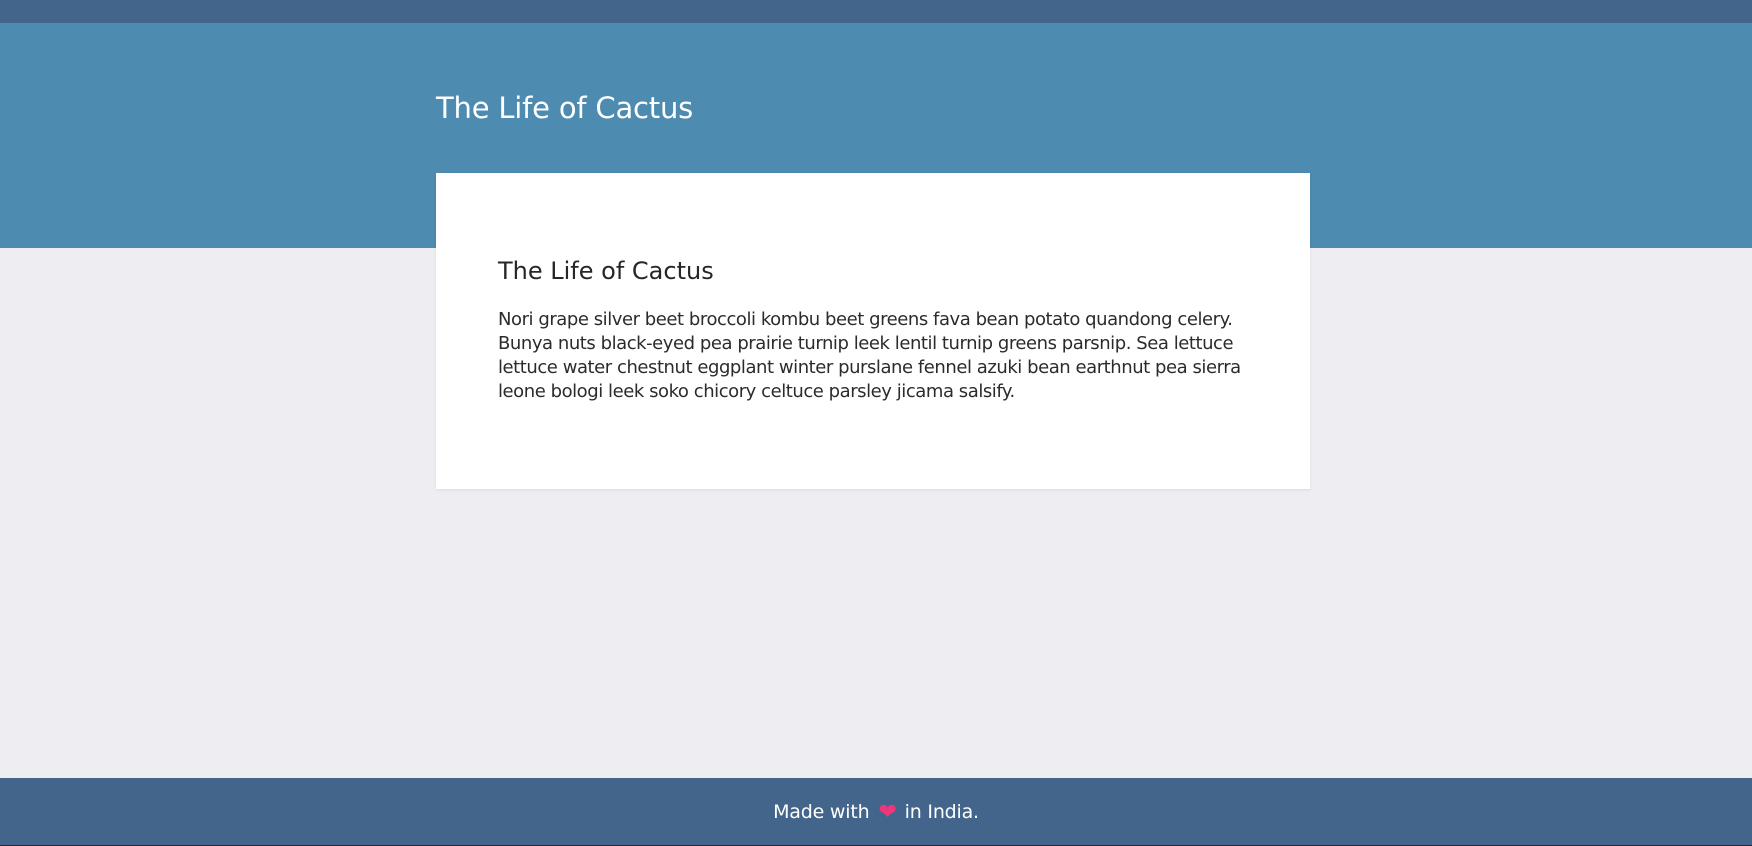 The height and width of the screenshot is (846, 1752). Describe the element at coordinates (876, 11) in the screenshot. I see `top-bar` at that location.